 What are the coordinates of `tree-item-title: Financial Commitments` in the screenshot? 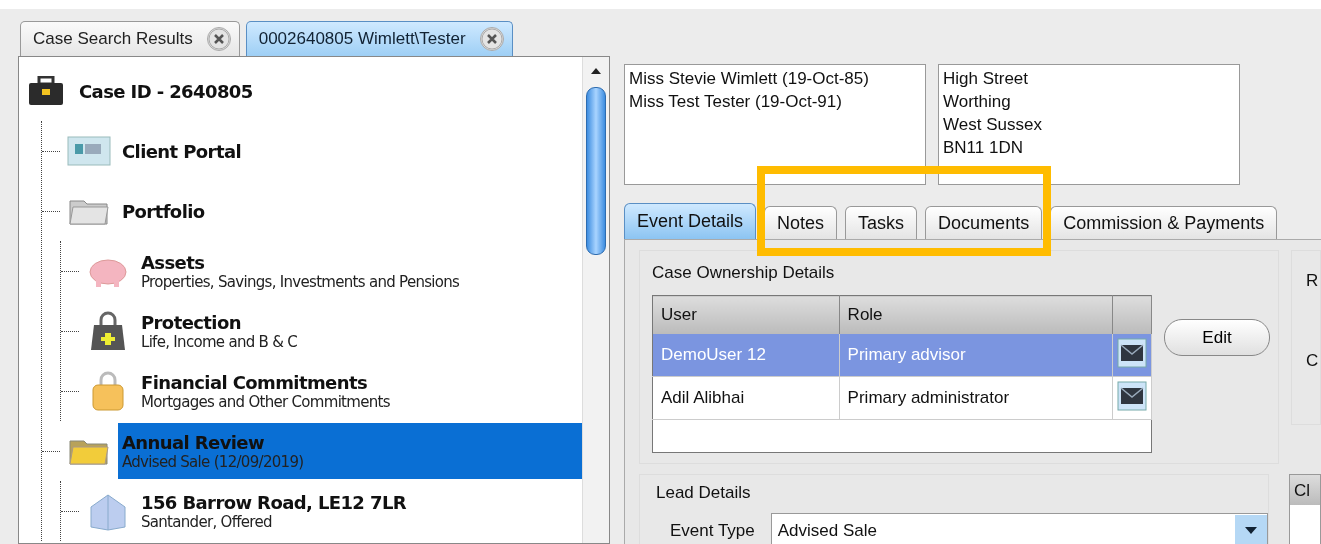 It's located at (255, 382).